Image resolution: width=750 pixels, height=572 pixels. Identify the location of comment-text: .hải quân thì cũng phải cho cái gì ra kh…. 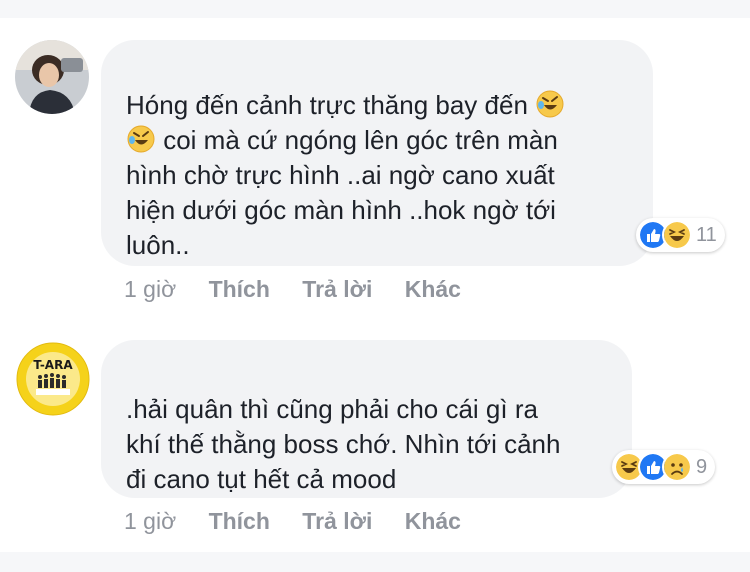
(343, 444).